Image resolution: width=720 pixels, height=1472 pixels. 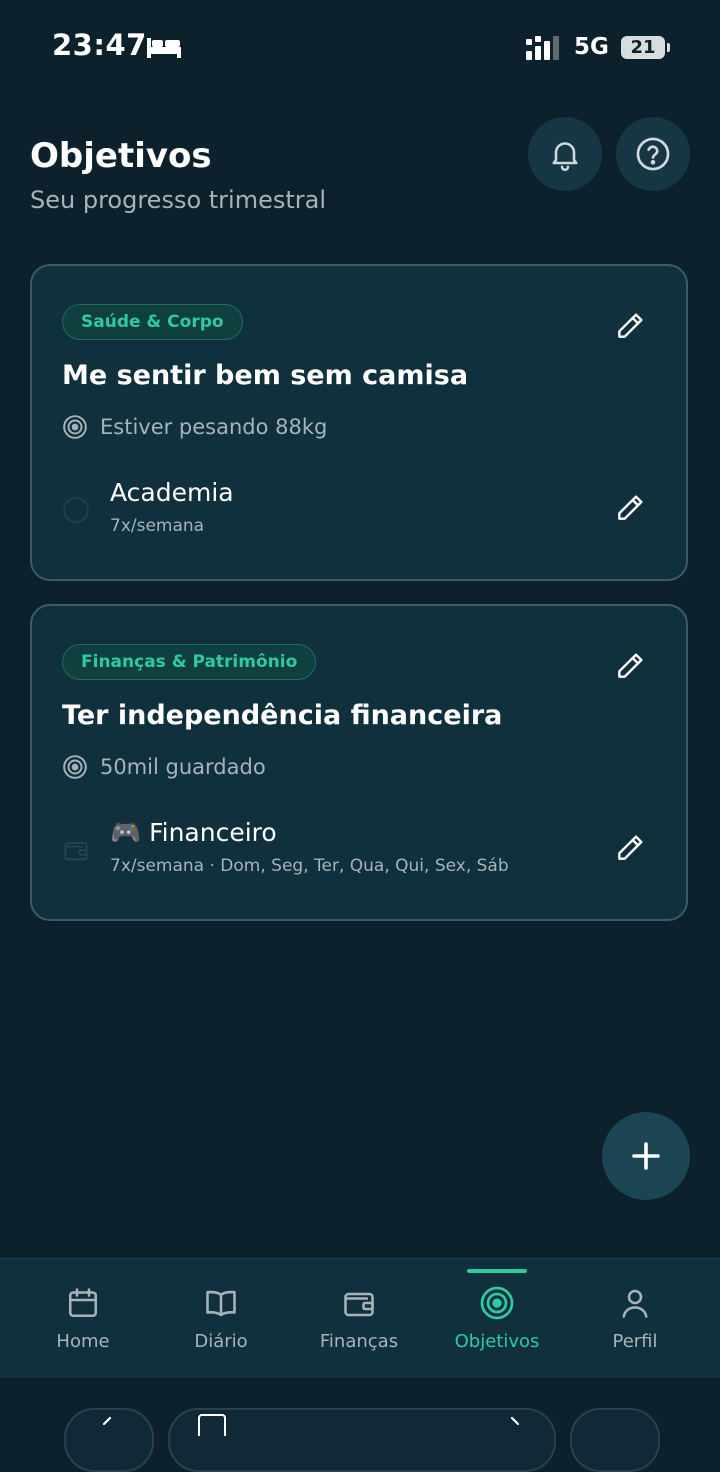 I want to click on plus-icon, so click(x=646, y=1156).